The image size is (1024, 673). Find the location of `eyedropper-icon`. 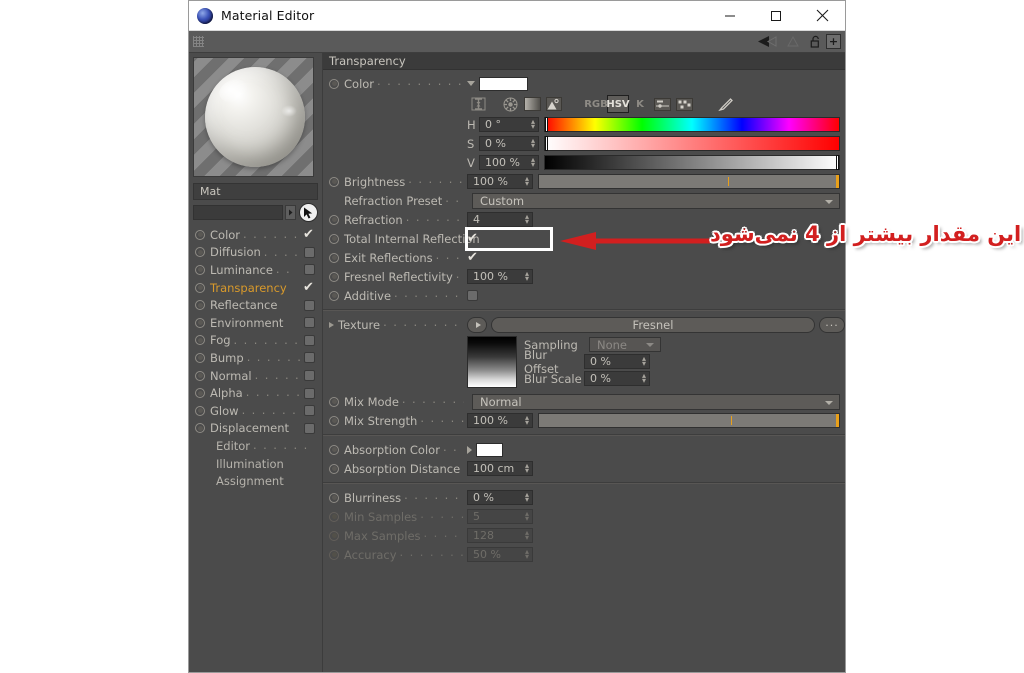

eyedropper-icon is located at coordinates (726, 104).